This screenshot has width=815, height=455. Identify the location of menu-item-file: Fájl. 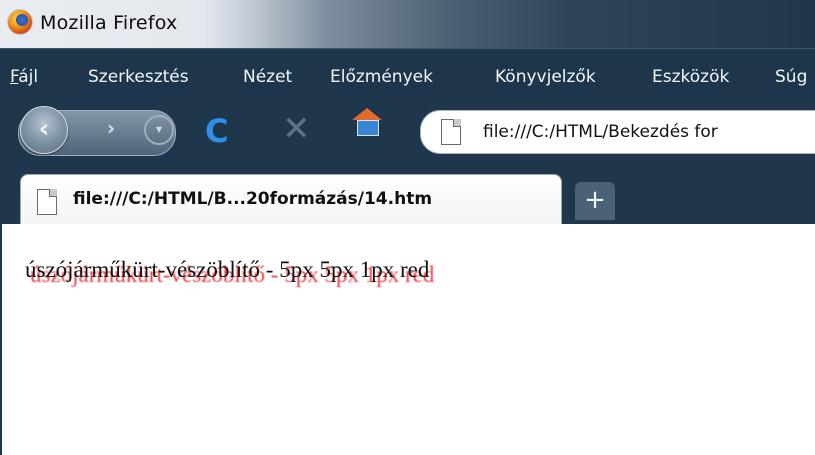
(24, 77).